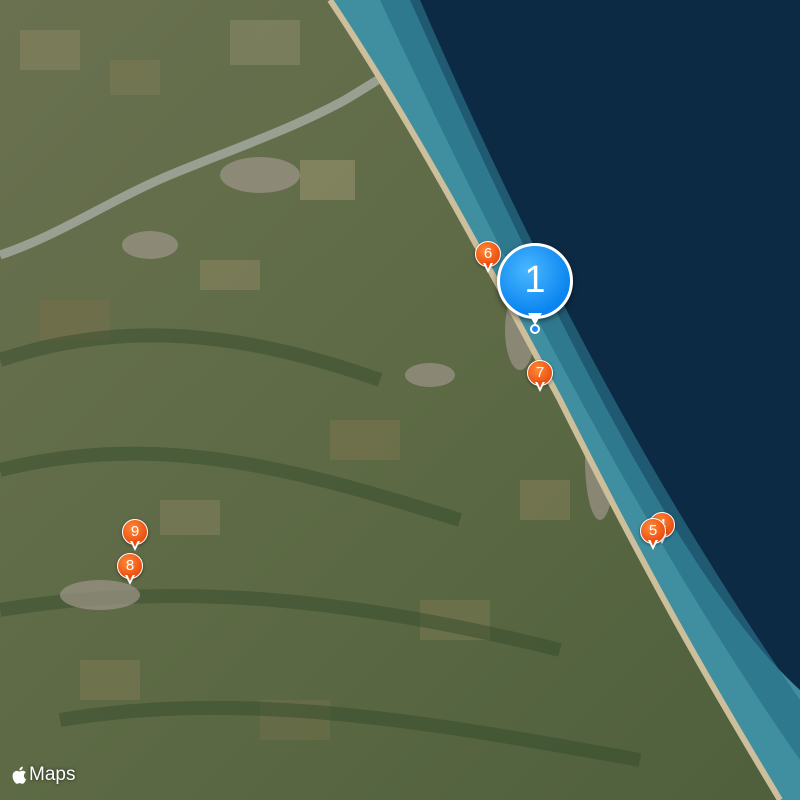  What do you see at coordinates (488, 267) in the screenshot?
I see `pin-6-tail` at bounding box center [488, 267].